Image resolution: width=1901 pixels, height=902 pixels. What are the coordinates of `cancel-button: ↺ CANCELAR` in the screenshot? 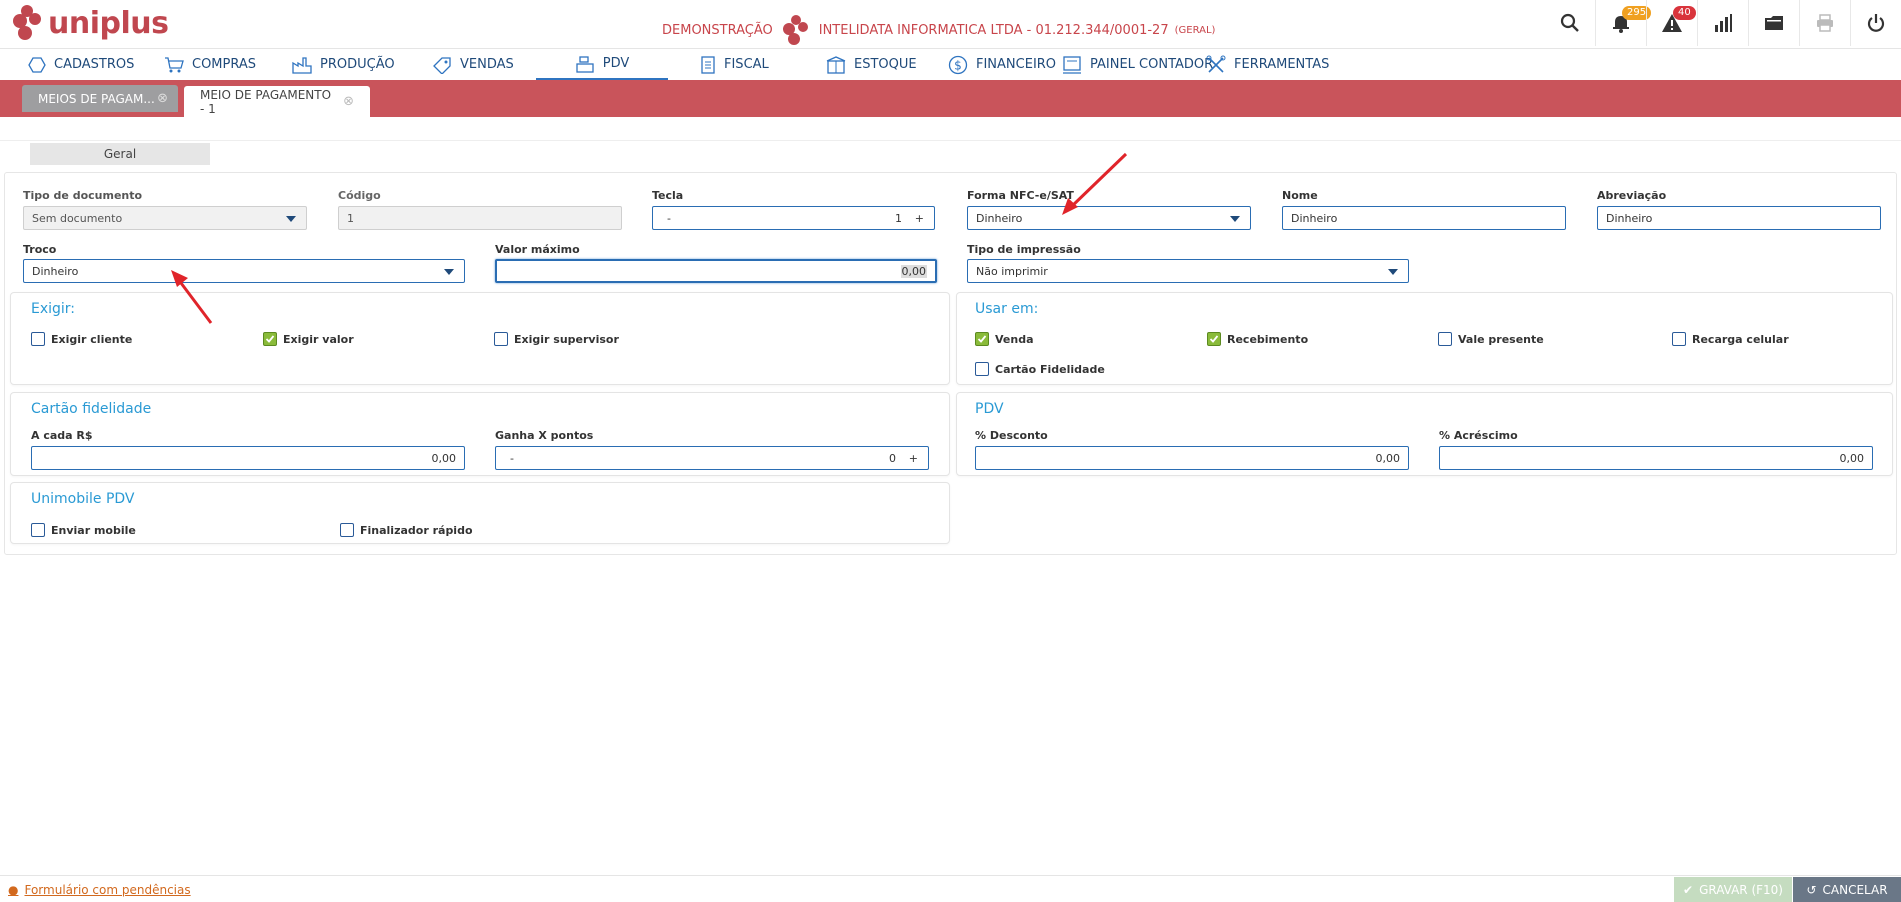 It's located at (1847, 889).